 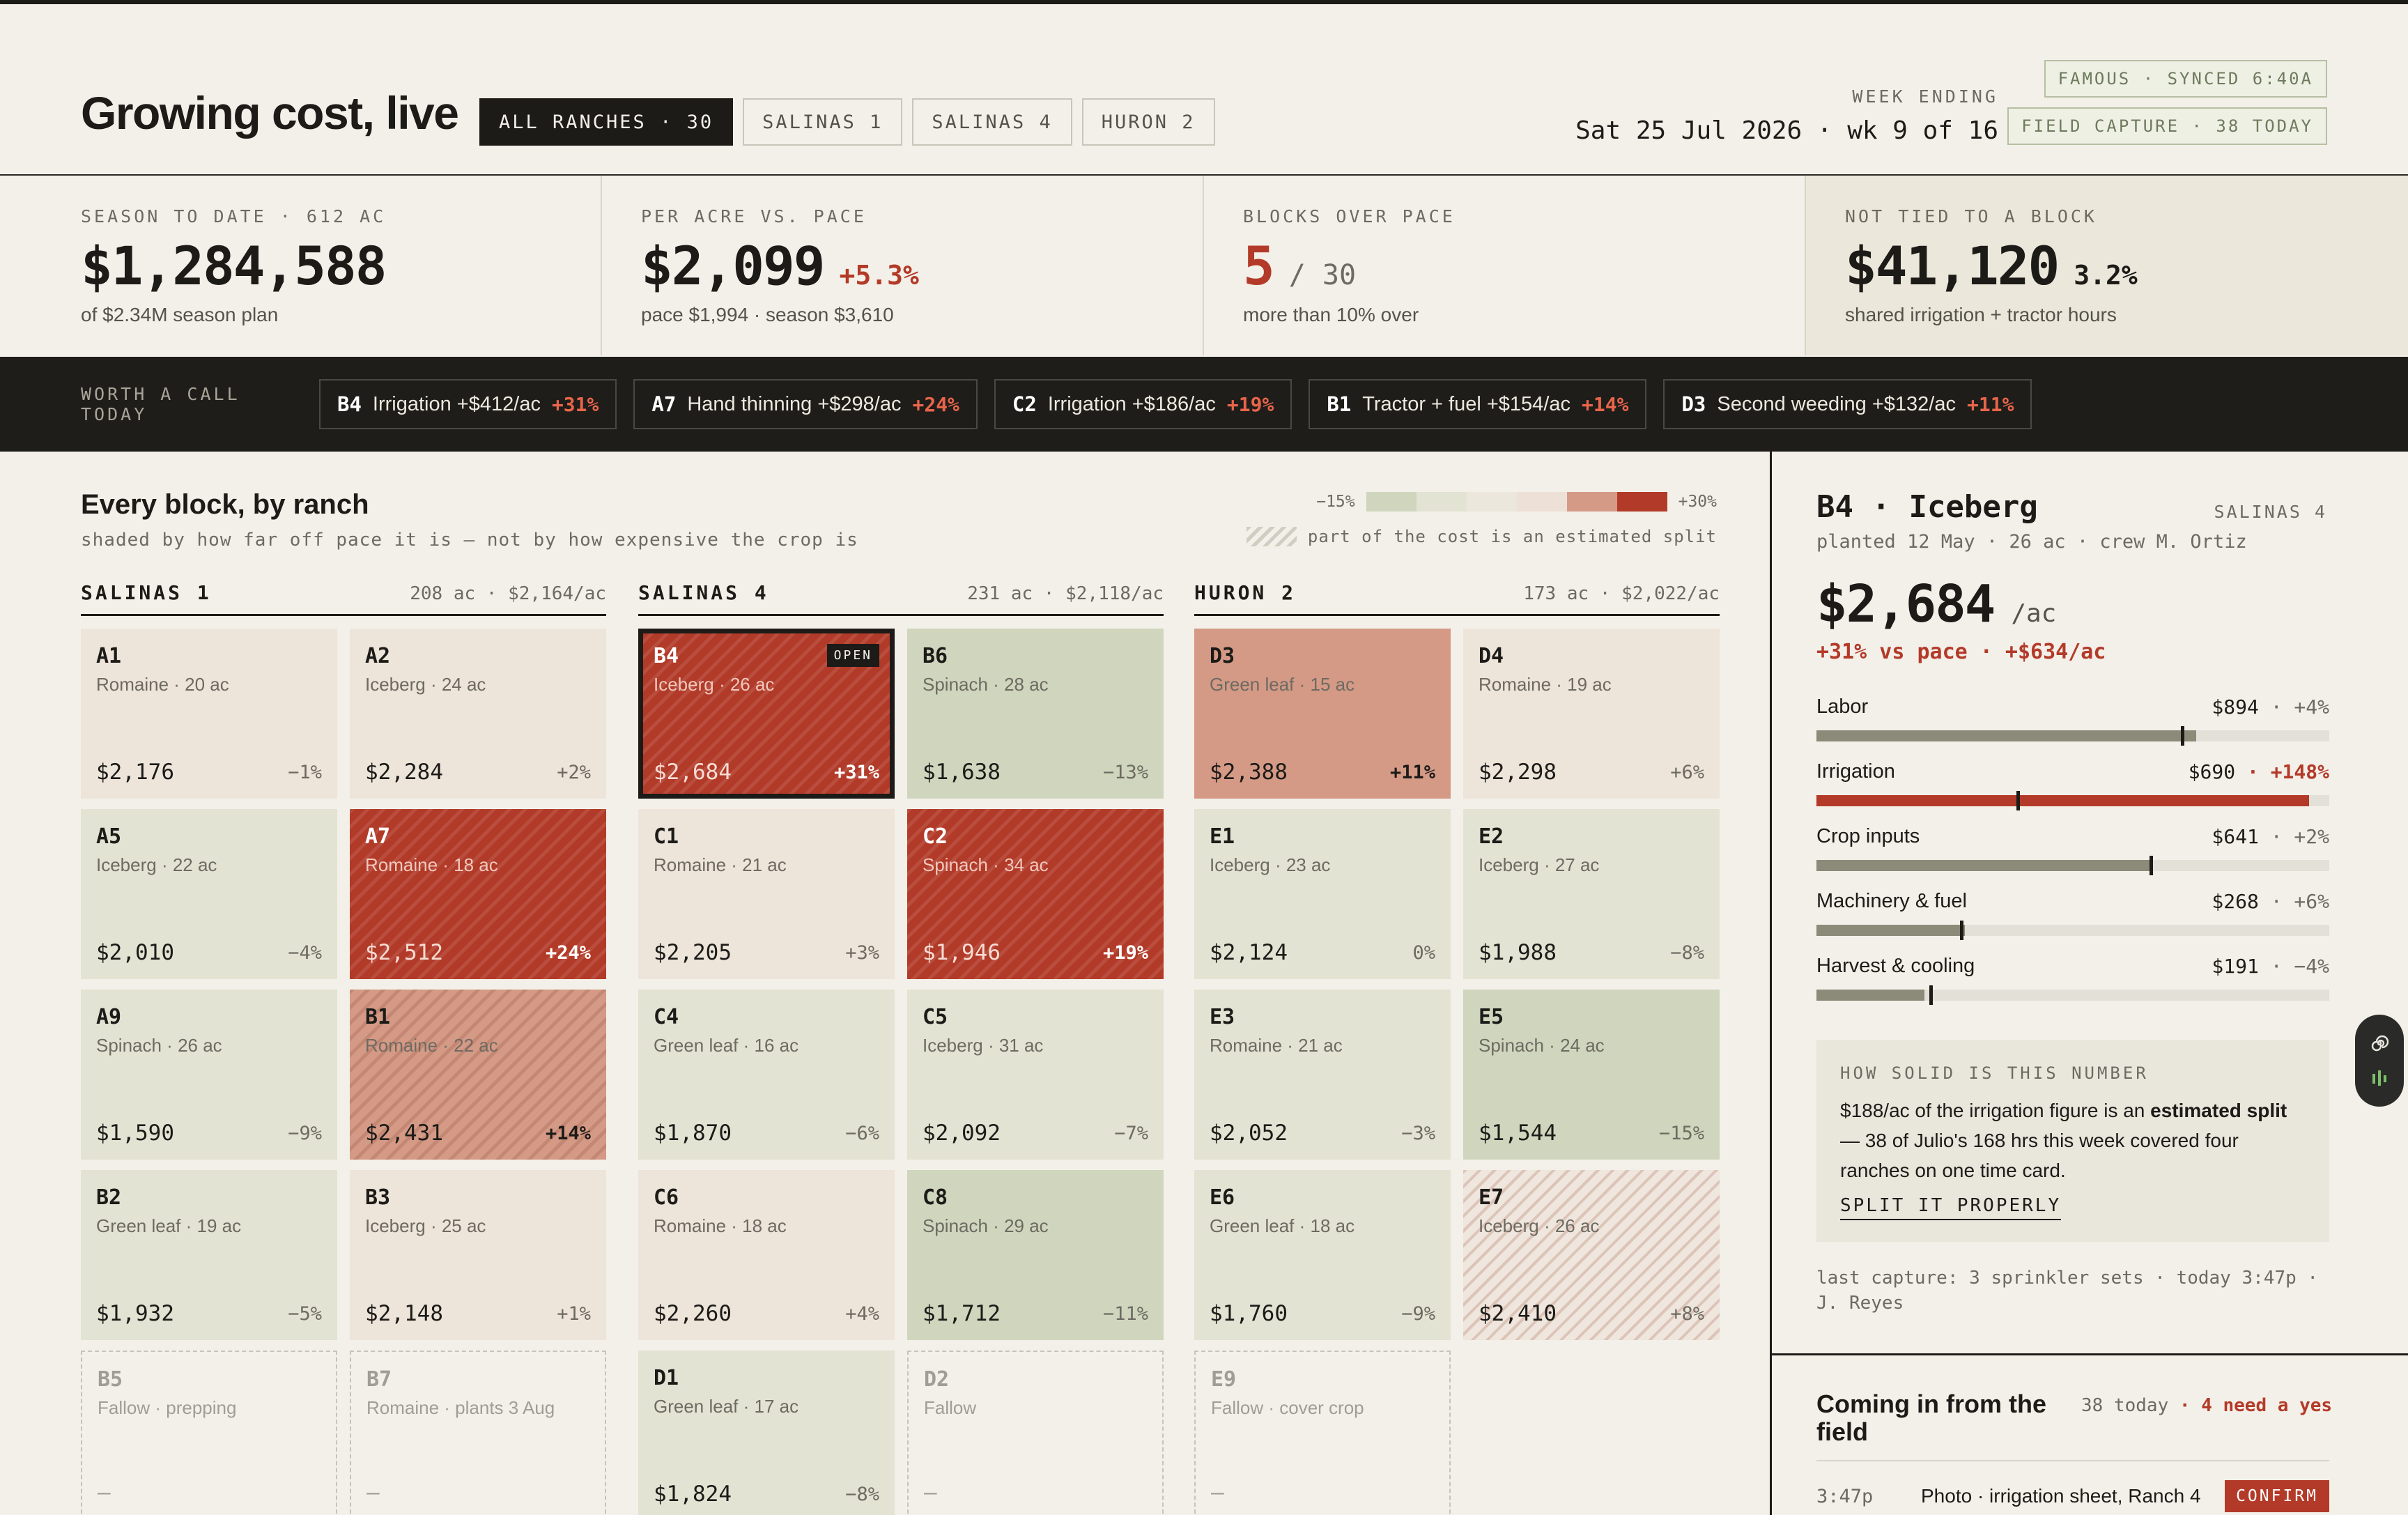 What do you see at coordinates (766, 894) in the screenshot?
I see `block-cell-c1: C1 Romaine · 21 ac $2,205 +3%` at bounding box center [766, 894].